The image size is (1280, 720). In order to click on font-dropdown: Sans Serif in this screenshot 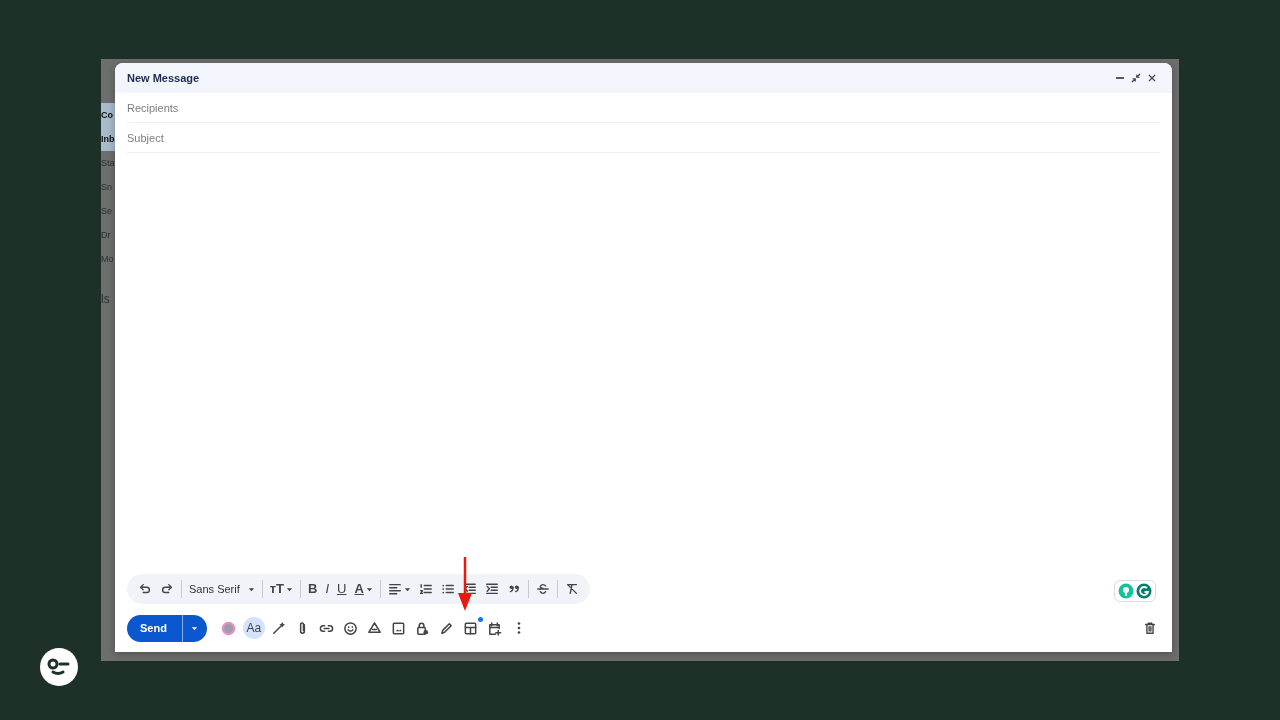, I will do `click(222, 589)`.